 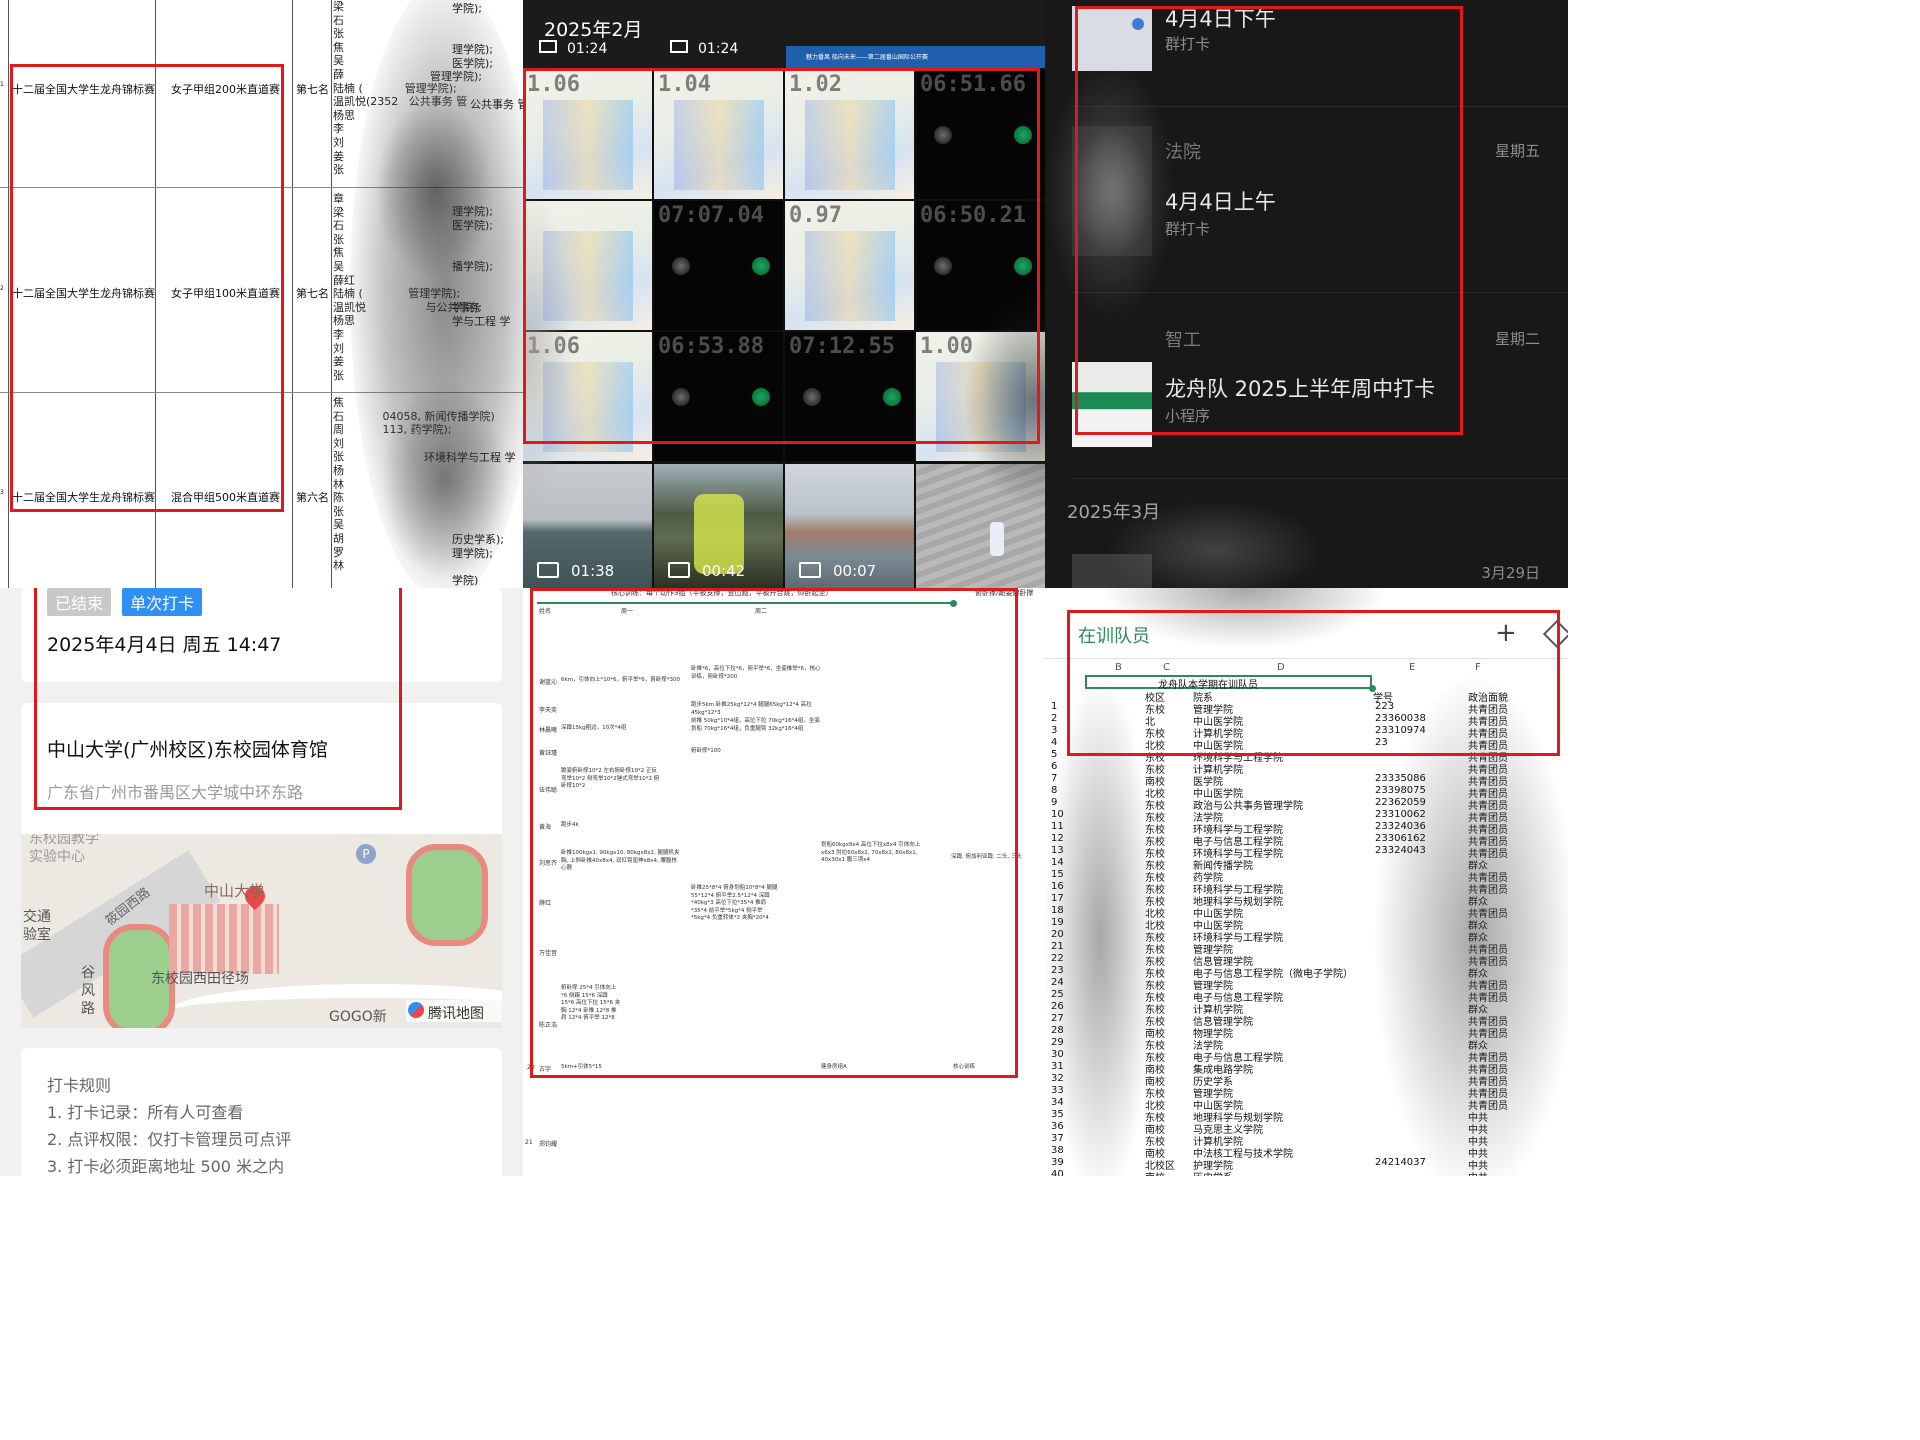 What do you see at coordinates (1306, 972) in the screenshot?
I see `table-row: 23 东校 电子与信息工程学院（微电子学院） 群众` at bounding box center [1306, 972].